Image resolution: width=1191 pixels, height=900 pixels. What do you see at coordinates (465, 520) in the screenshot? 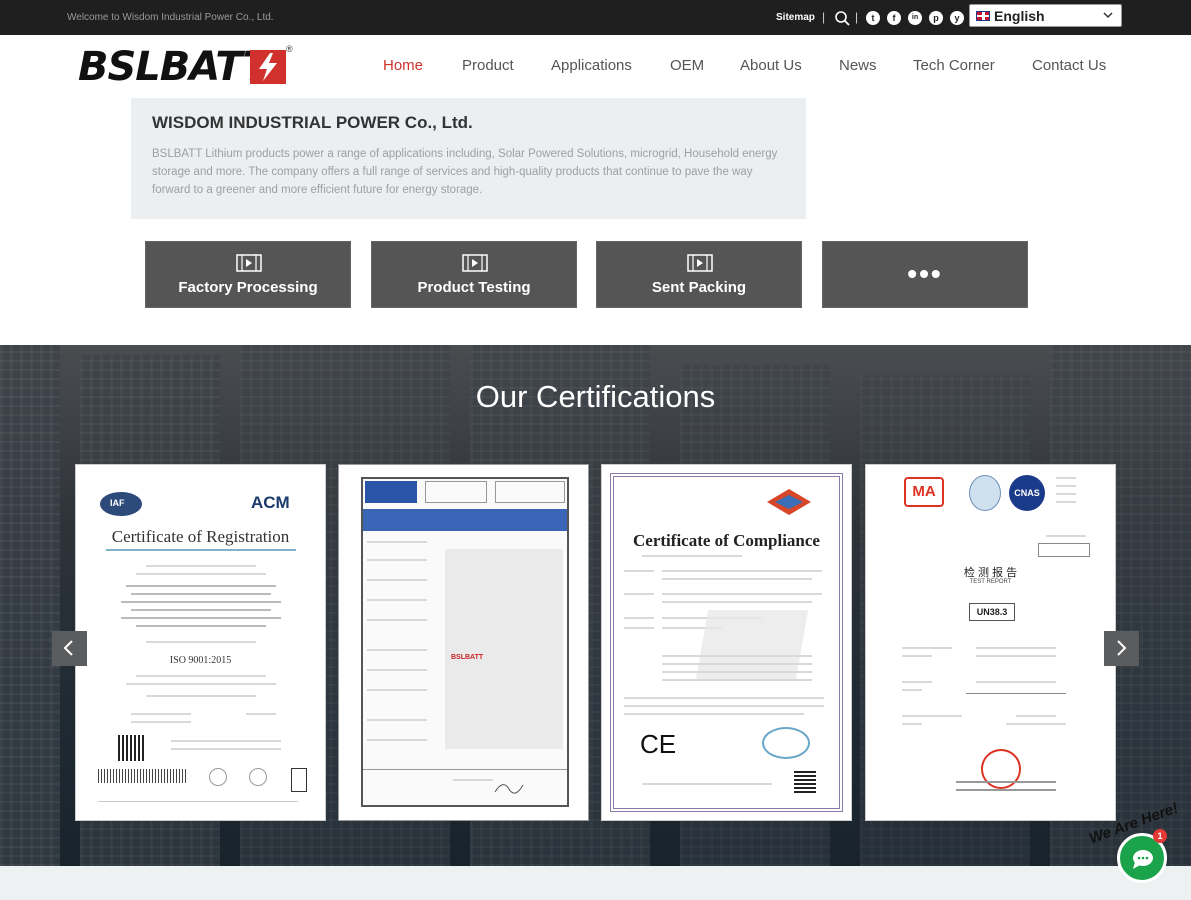
I see `blue-banner` at bounding box center [465, 520].